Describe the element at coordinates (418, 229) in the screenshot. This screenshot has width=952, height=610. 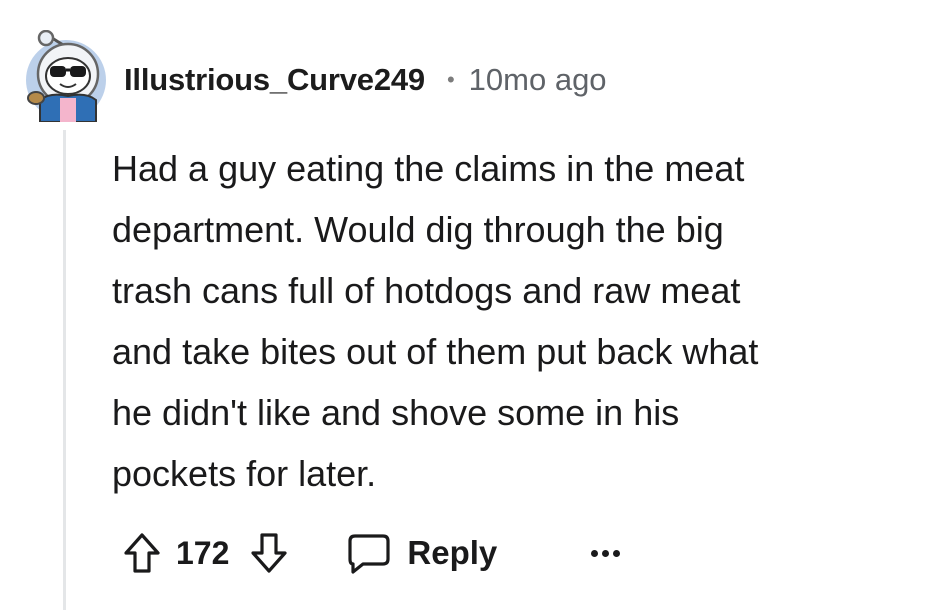
I see `comment-text-line: department. Would dig through the big` at that location.